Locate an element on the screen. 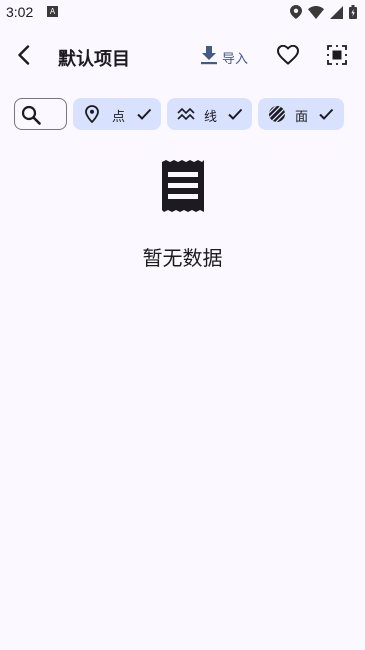 This screenshot has width=365, height=650. filter-chip-point: 点 is located at coordinates (117, 114).